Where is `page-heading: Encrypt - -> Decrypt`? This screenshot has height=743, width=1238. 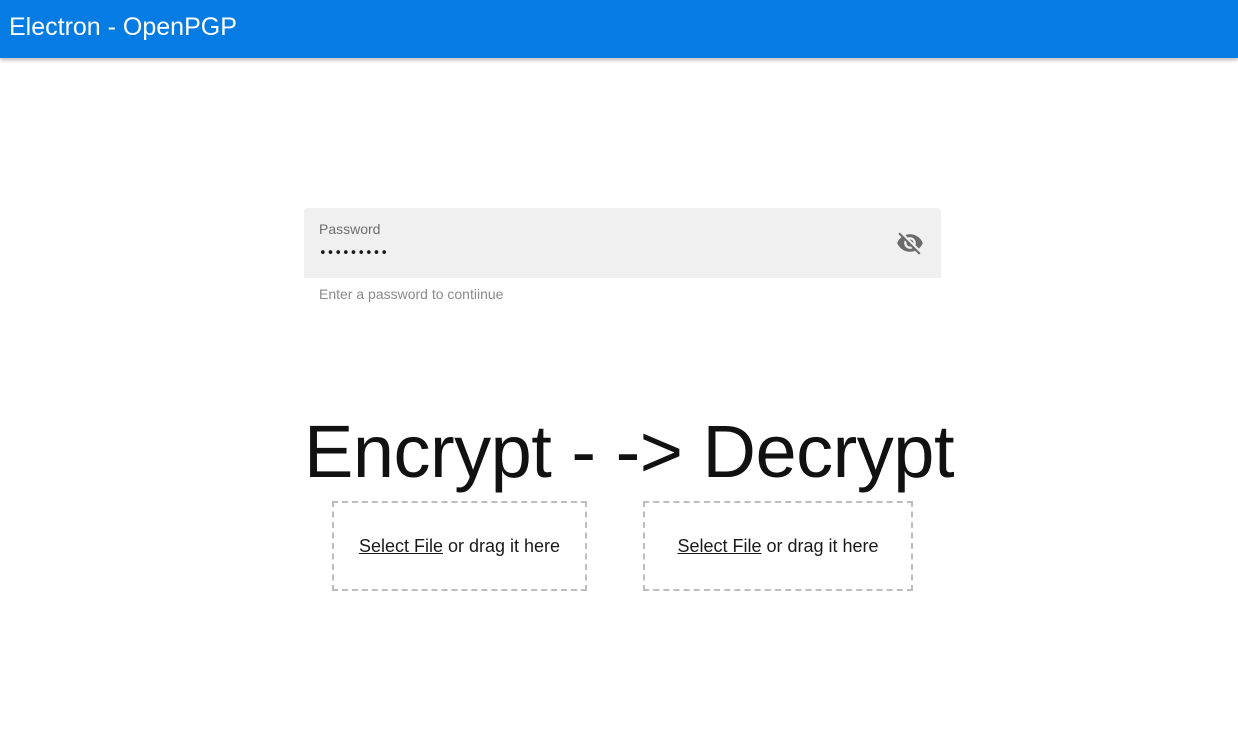
page-heading: Encrypt - -> Decrypt is located at coordinates (629, 451).